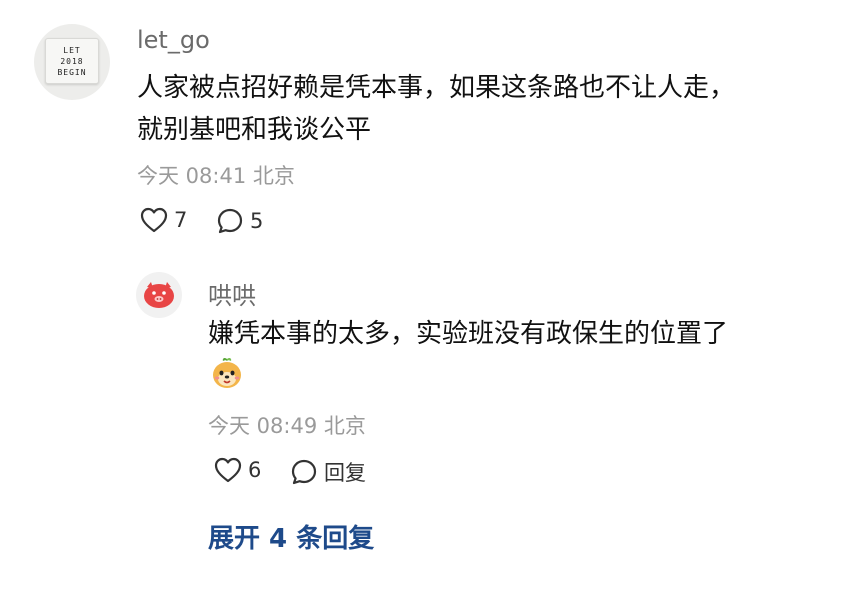  What do you see at coordinates (227, 372) in the screenshot?
I see `dog-emoji-icon` at bounding box center [227, 372].